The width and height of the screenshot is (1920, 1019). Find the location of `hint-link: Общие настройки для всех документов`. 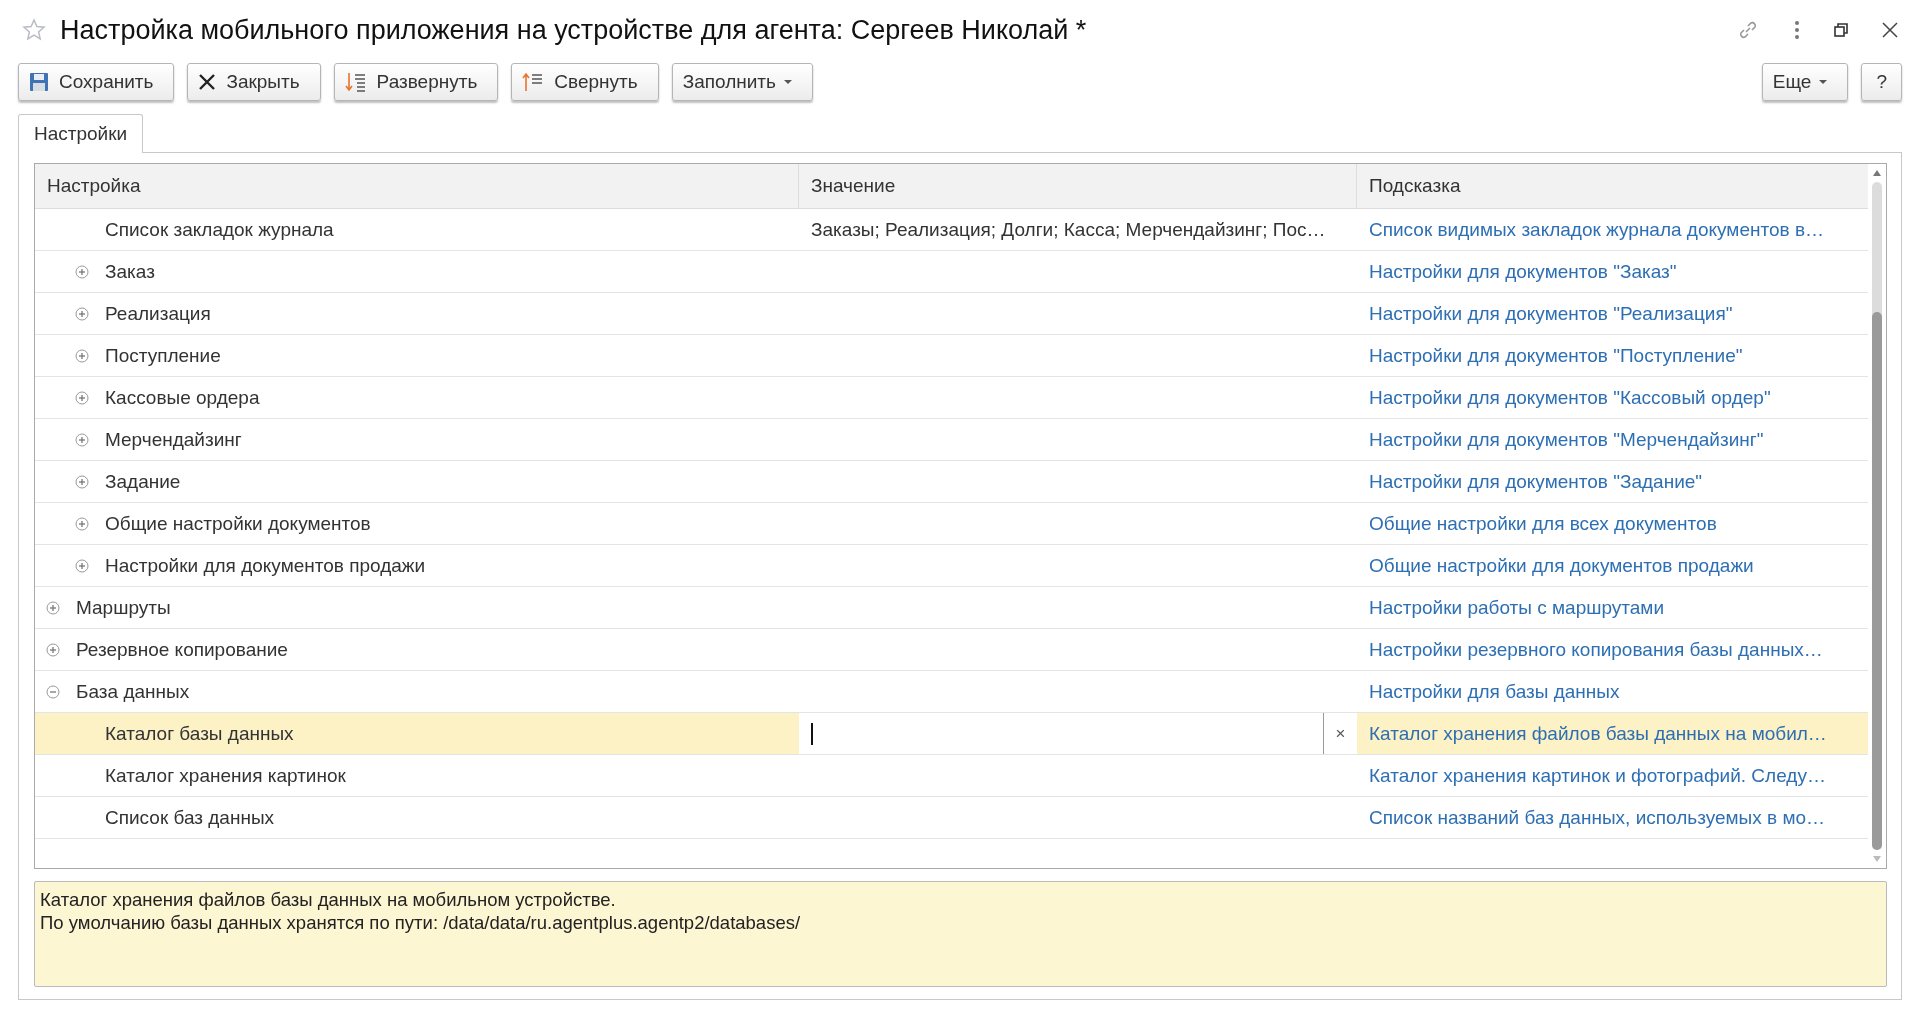

hint-link: Общие настройки для всех документов is located at coordinates (1543, 523).